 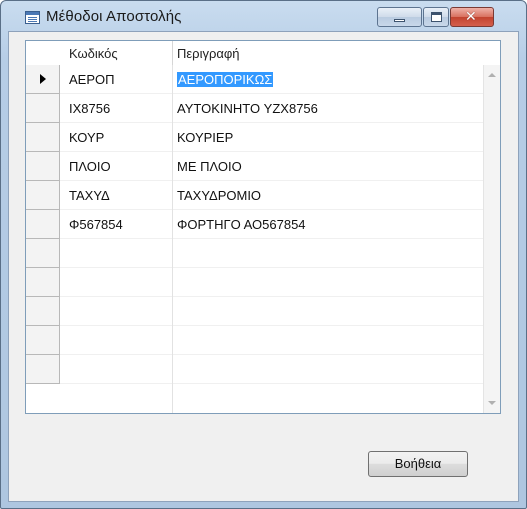 I want to click on cell-code: ΤΑΧΥΔ, so click(x=89, y=195).